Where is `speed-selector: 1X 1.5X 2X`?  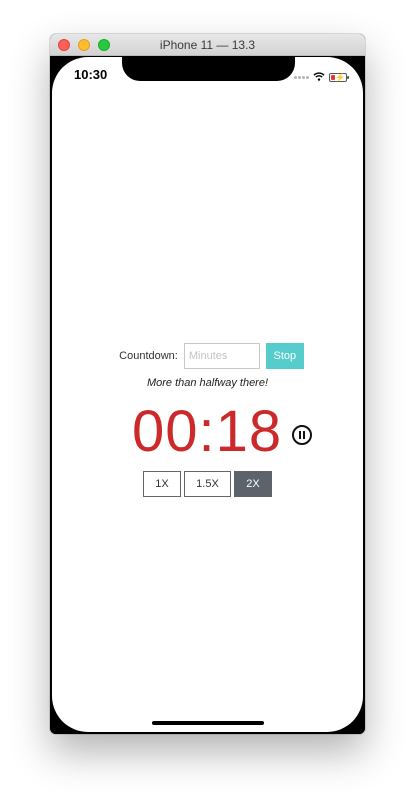 speed-selector: 1X 1.5X 2X is located at coordinates (207, 484).